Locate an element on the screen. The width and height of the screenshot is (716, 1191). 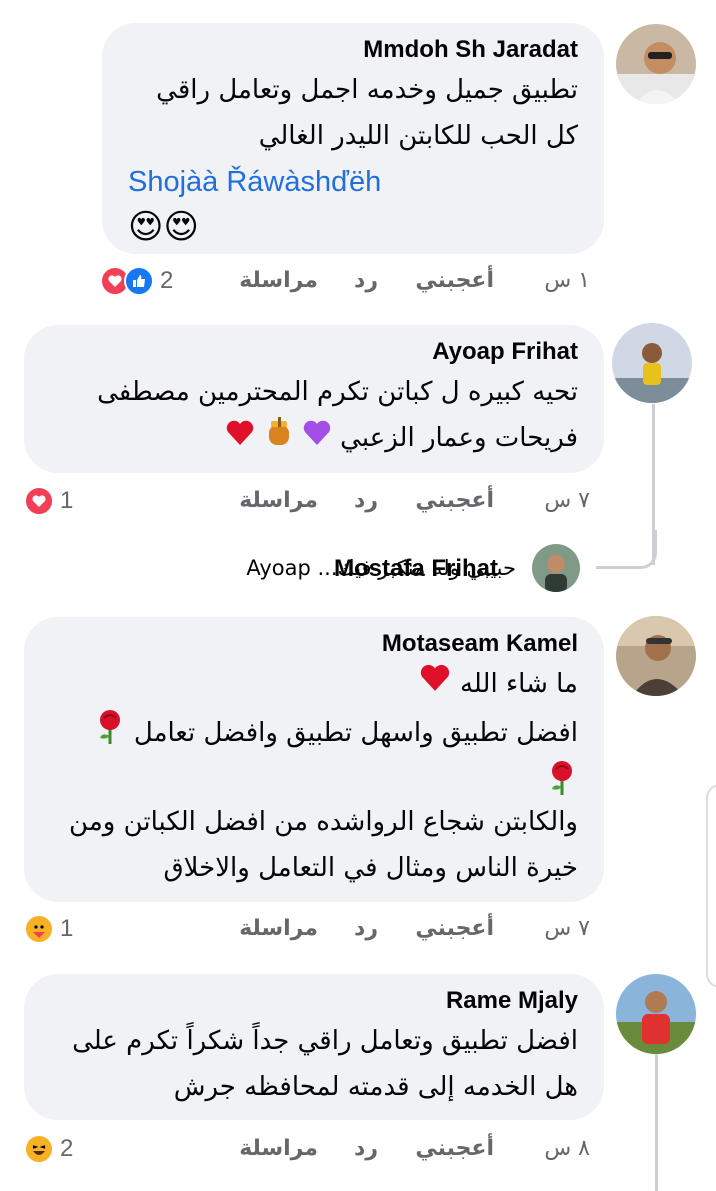
timestamp: ١ س is located at coordinates (567, 280).